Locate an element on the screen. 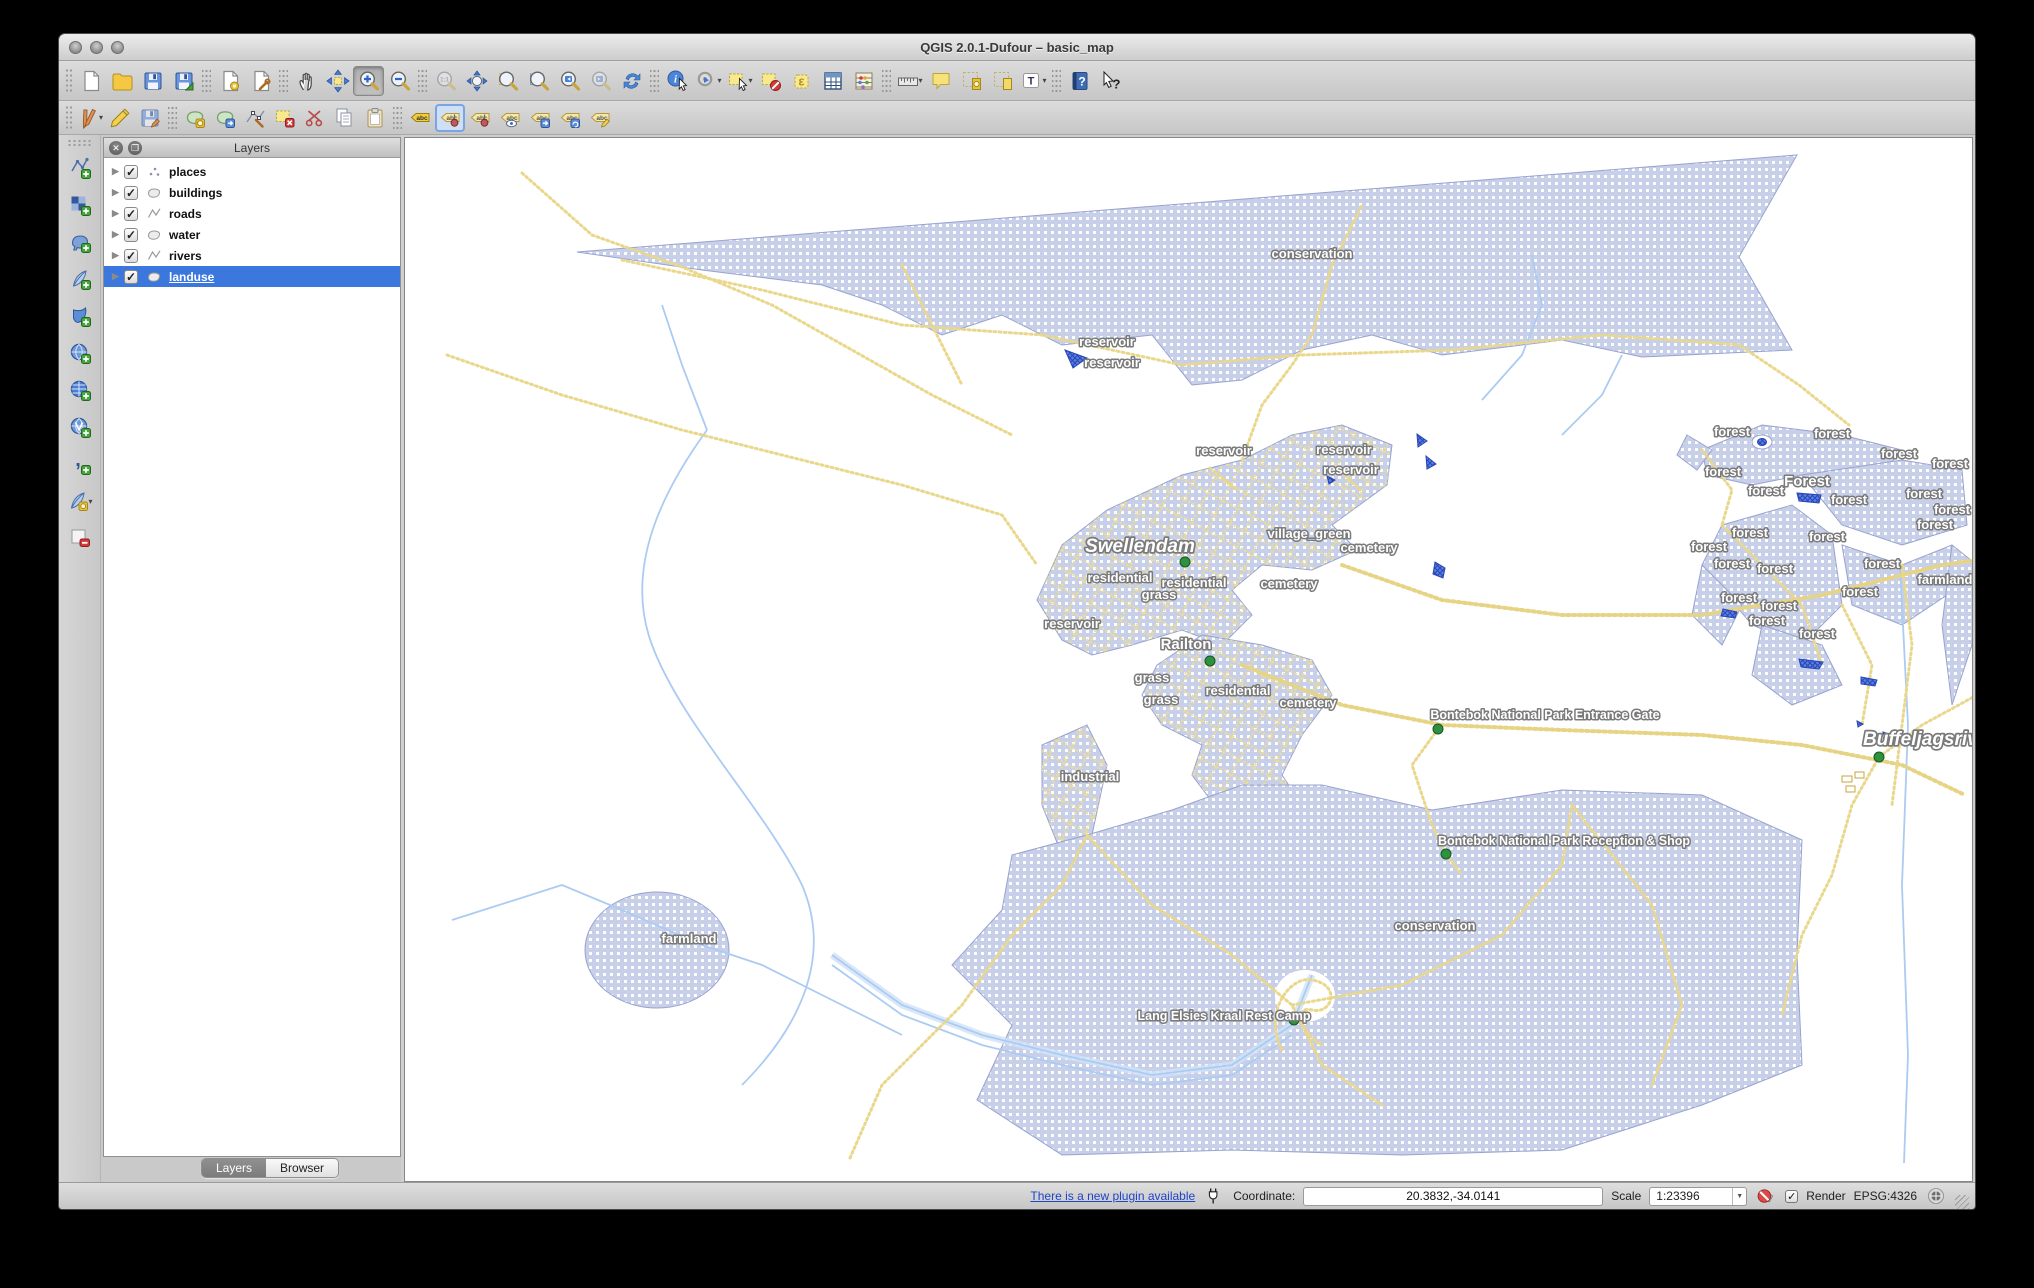 This screenshot has height=1288, width=2034. zoom-out-button is located at coordinates (399, 81).